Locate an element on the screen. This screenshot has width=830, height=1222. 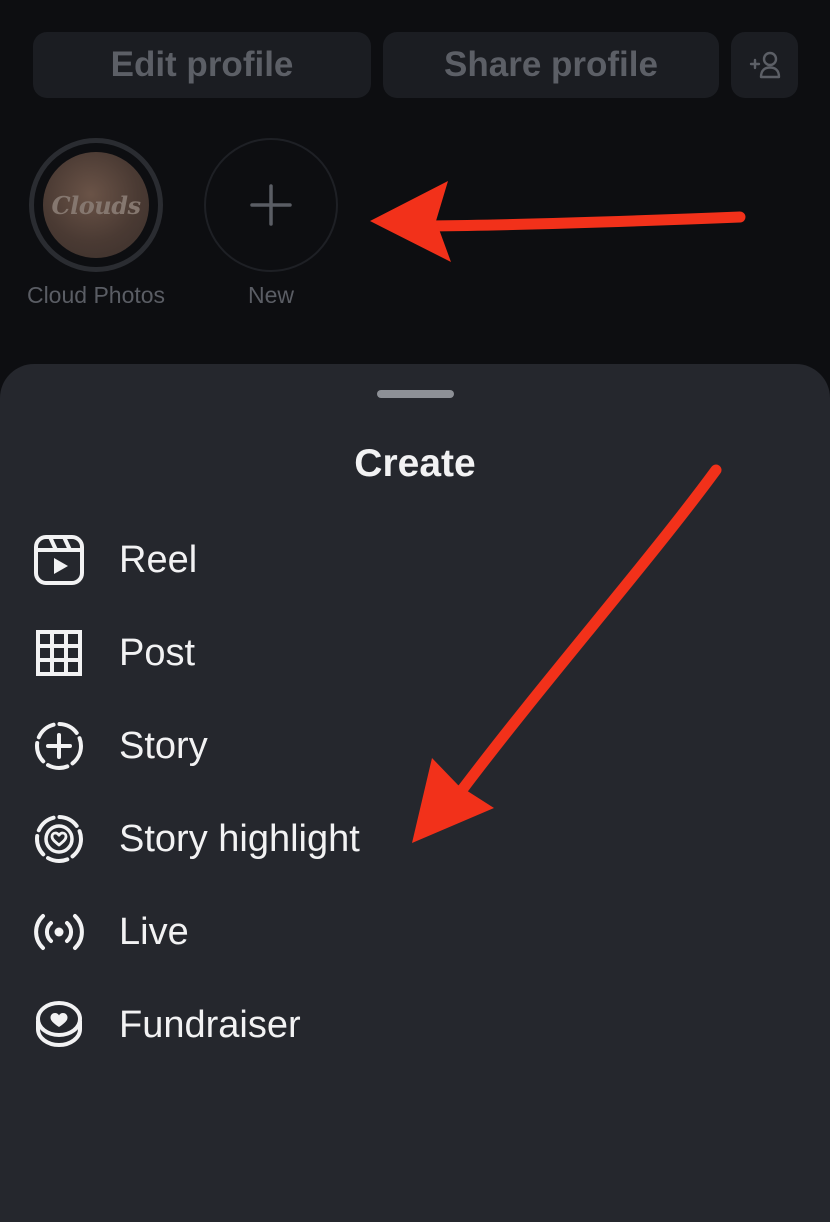
highlight-label: Cloud Photos is located at coordinates (96, 295).